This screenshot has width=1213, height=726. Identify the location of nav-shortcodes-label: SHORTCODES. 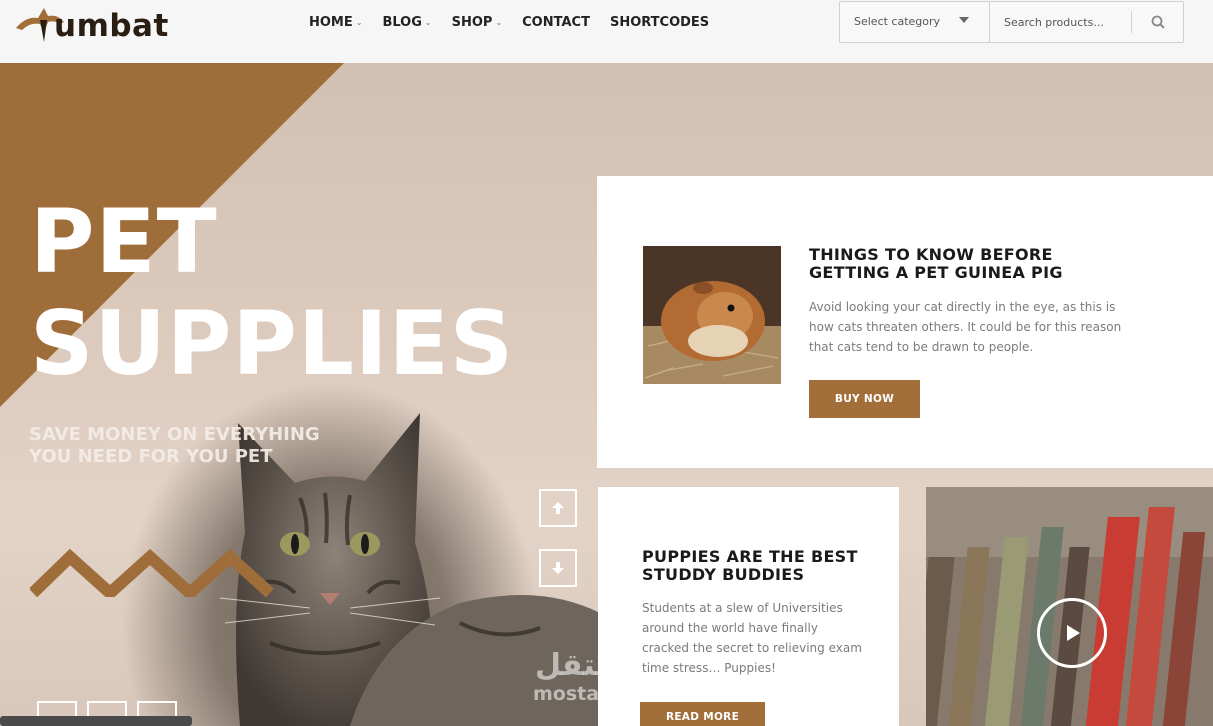
(659, 22).